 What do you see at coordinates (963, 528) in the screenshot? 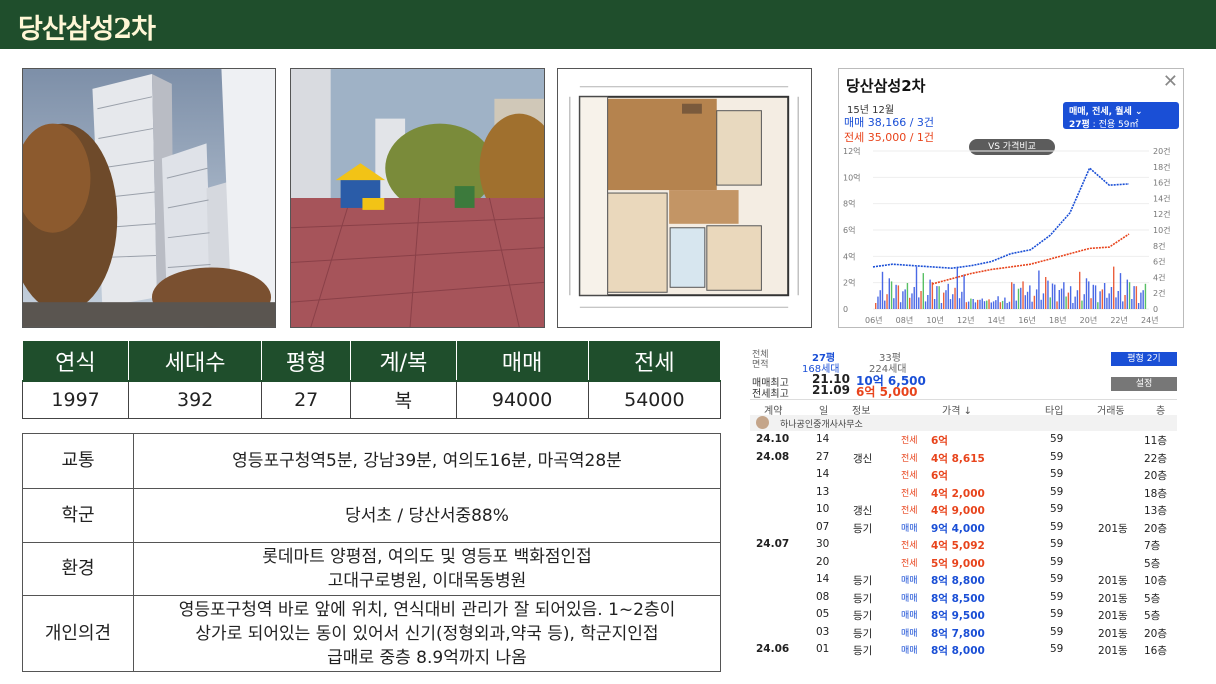
I see `table-row: 07 등기 매매 9억 4,000 59 201동 20층` at bounding box center [963, 528].